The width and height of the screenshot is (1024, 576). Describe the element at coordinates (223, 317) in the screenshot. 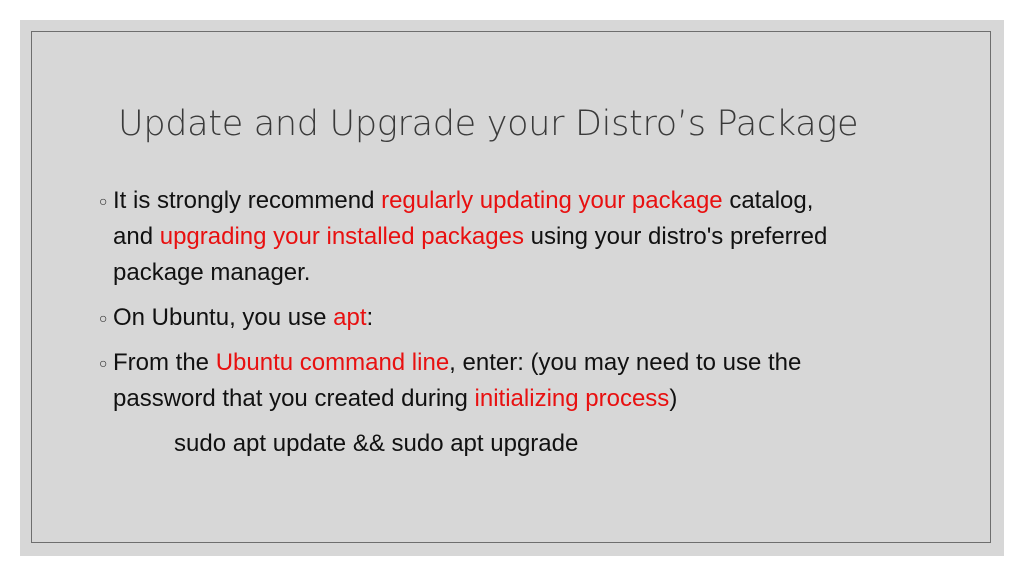

I see `bullet-text: On Ubuntu, you use` at that location.